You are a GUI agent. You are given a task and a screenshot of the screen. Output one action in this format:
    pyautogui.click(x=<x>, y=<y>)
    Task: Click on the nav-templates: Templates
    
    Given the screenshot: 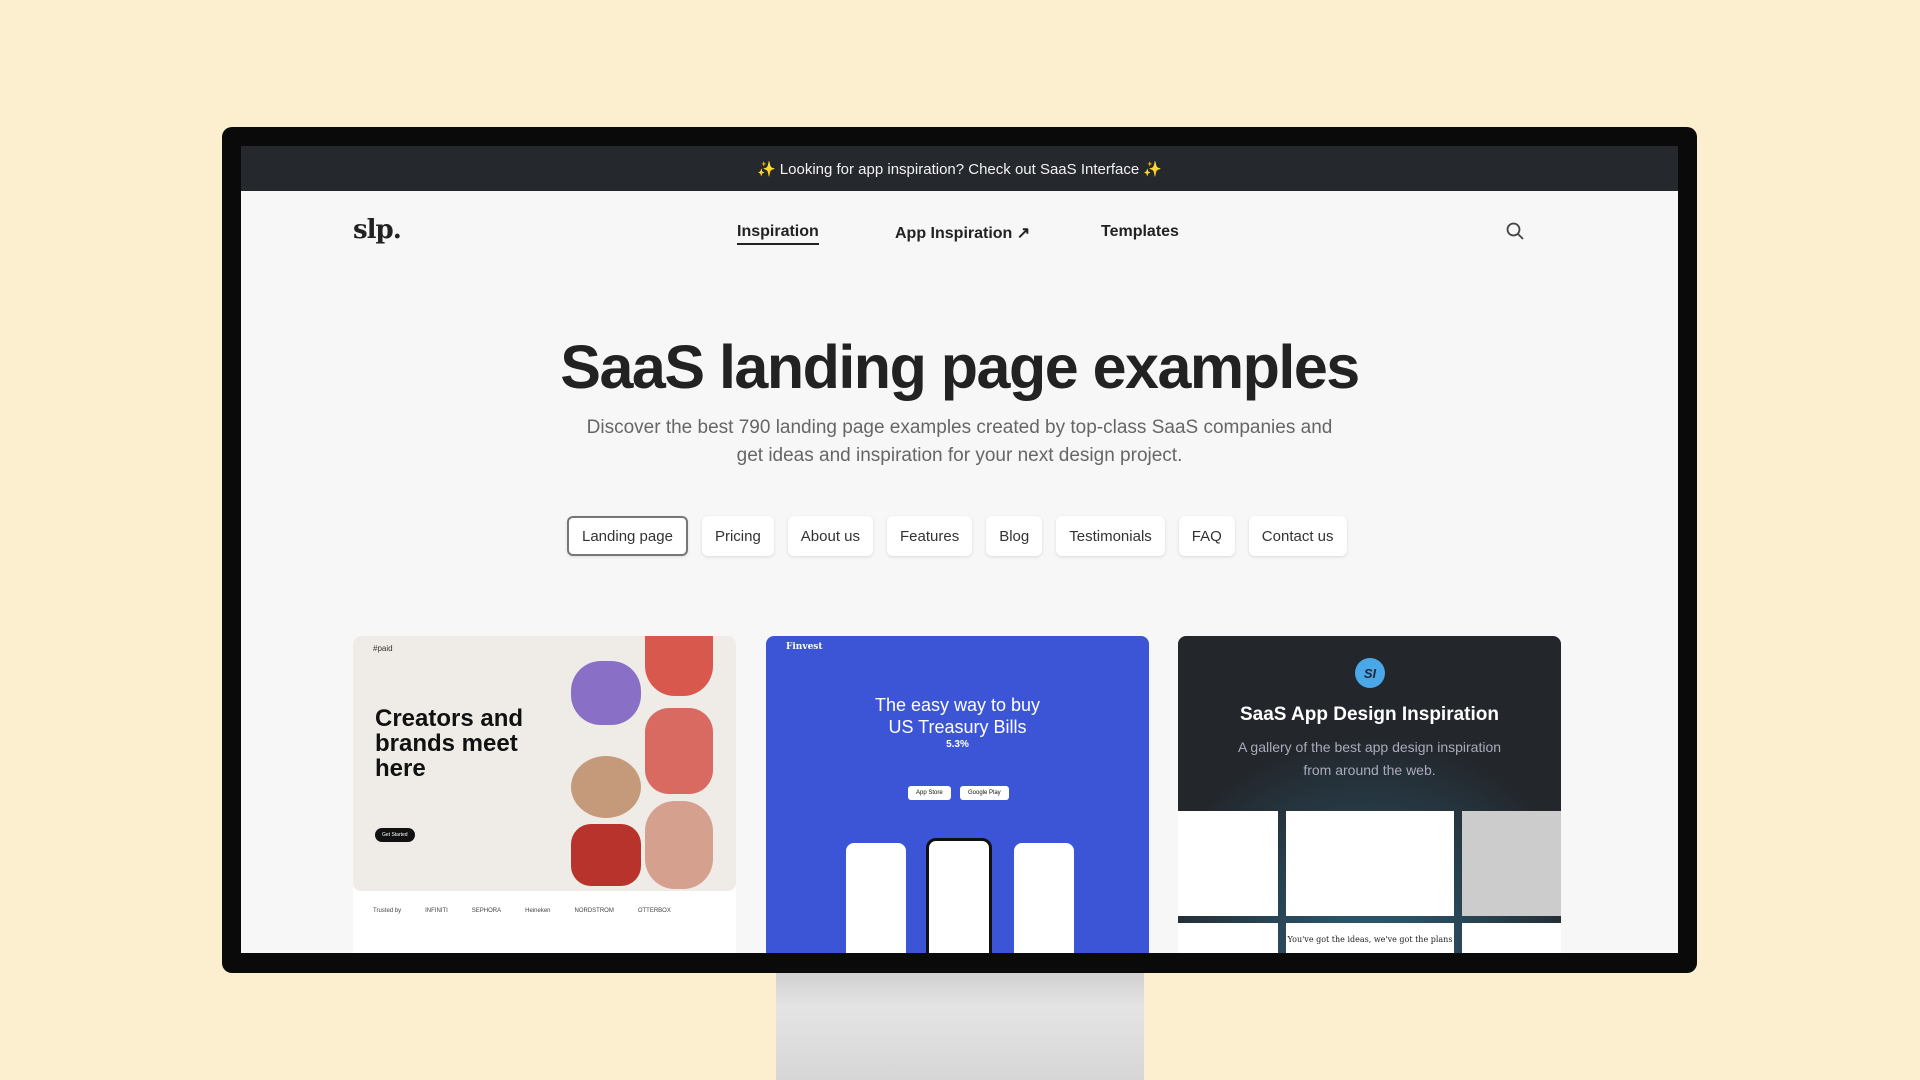 What is the action you would take?
    pyautogui.click(x=1140, y=232)
    